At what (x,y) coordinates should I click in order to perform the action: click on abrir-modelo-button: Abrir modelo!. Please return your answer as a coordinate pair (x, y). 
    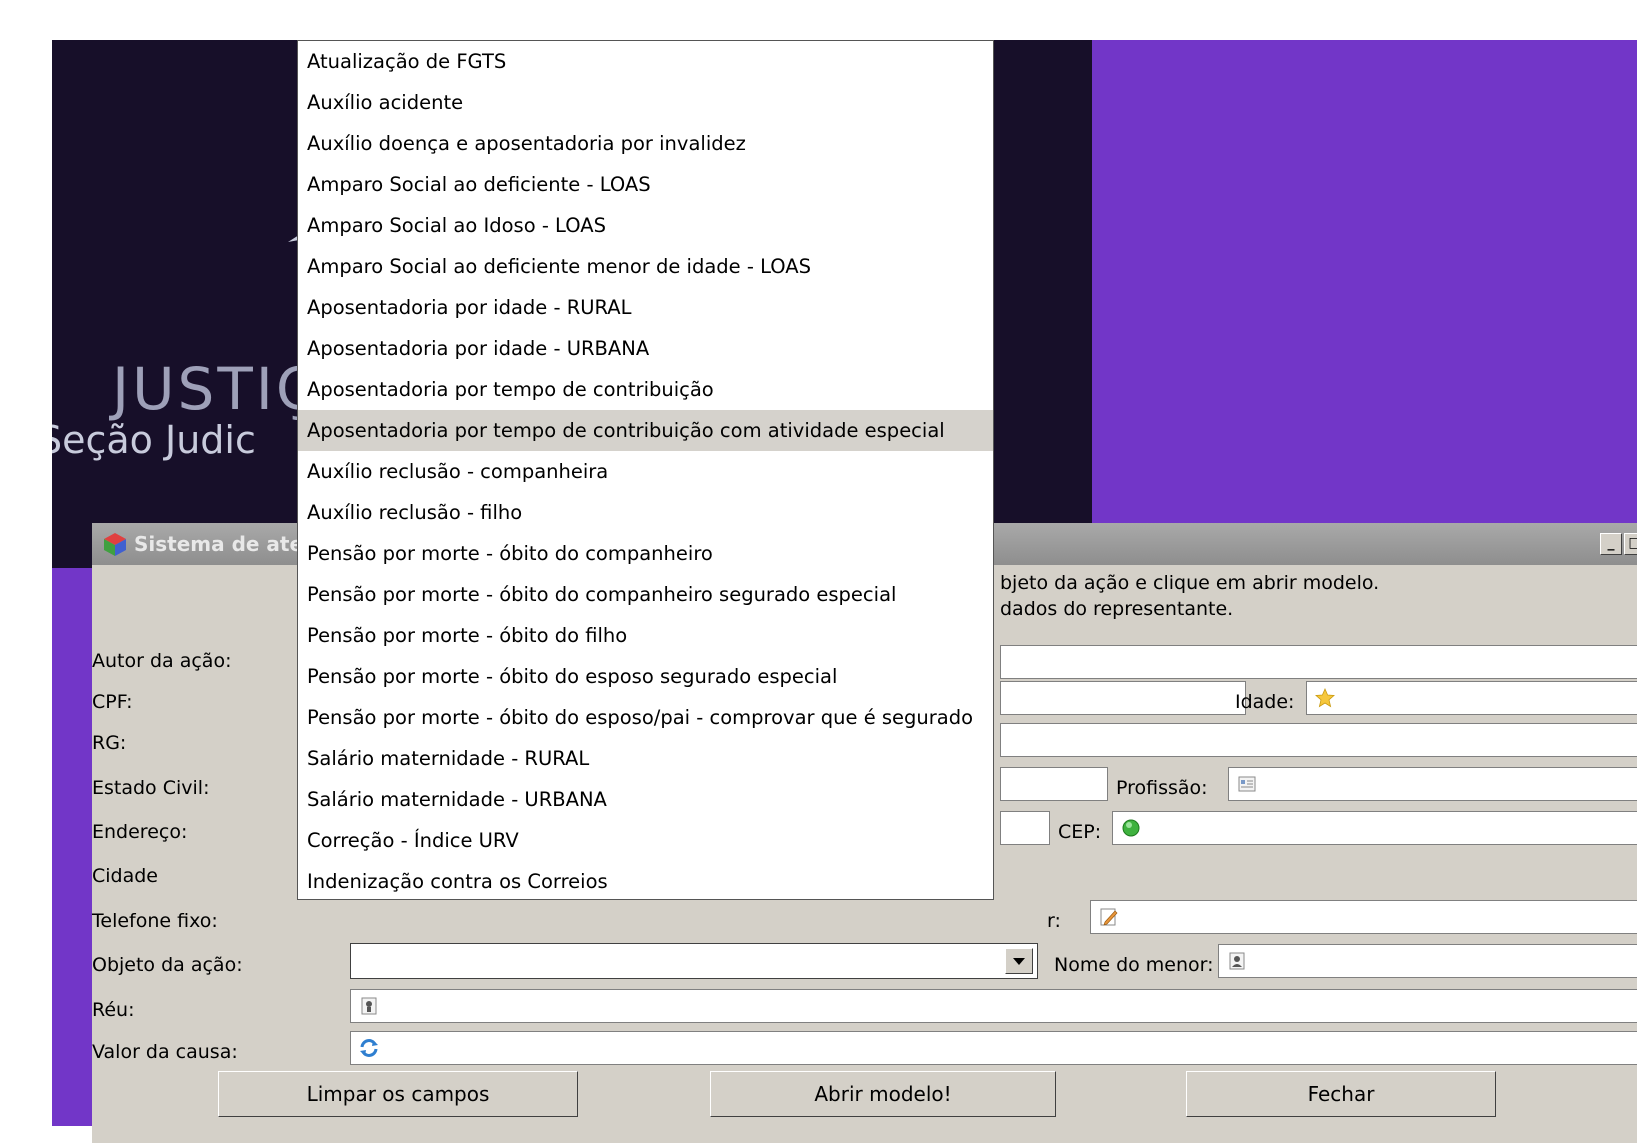
    Looking at the image, I should click on (883, 1094).